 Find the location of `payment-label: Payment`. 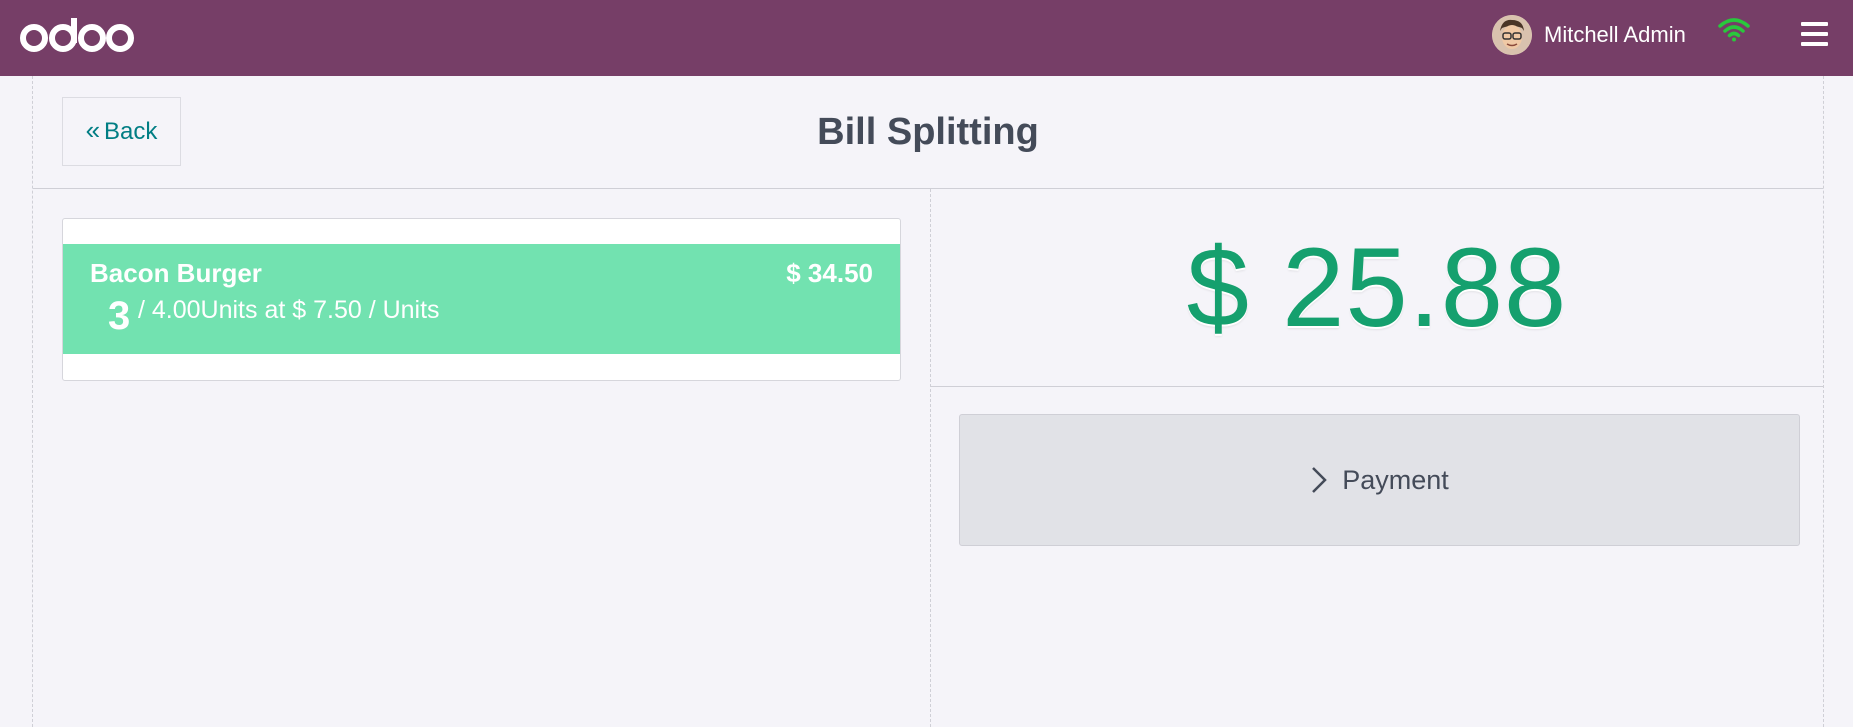

payment-label: Payment is located at coordinates (1395, 479).